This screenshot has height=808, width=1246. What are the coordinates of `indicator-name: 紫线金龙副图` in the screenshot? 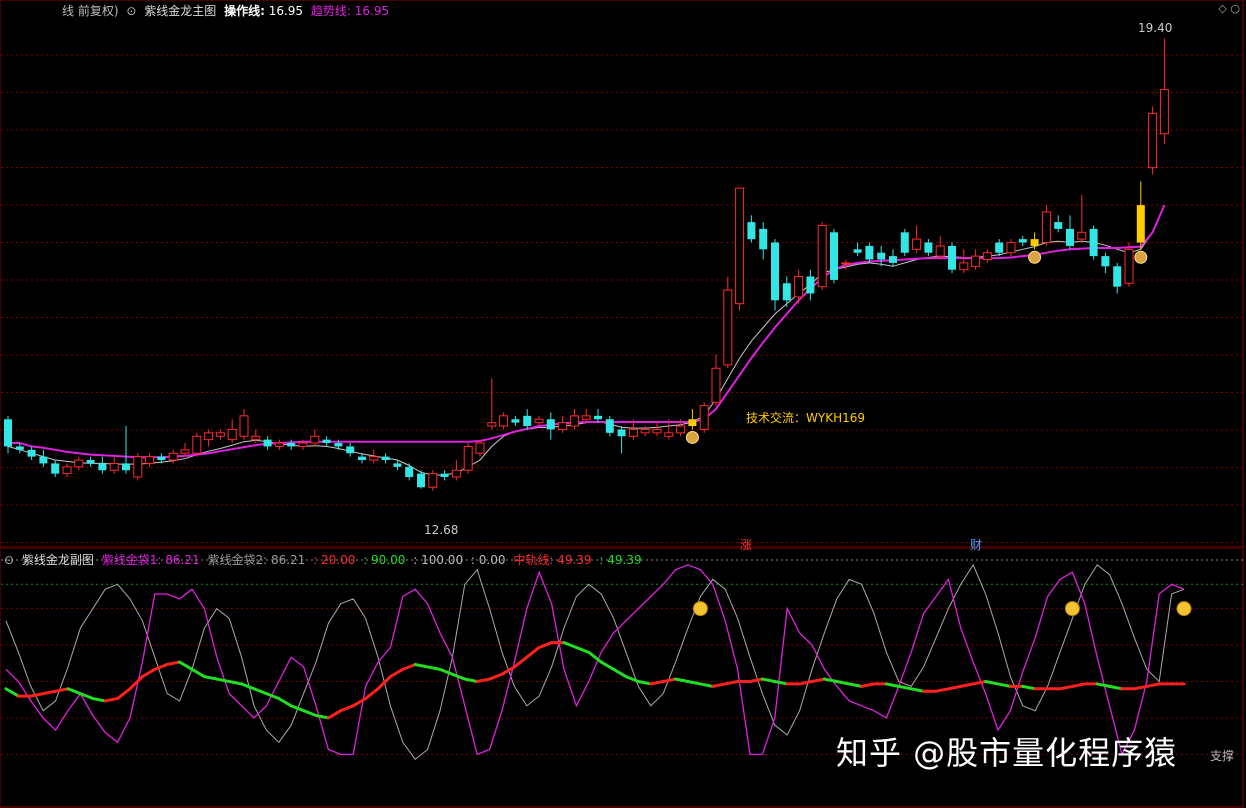 It's located at (58, 560).